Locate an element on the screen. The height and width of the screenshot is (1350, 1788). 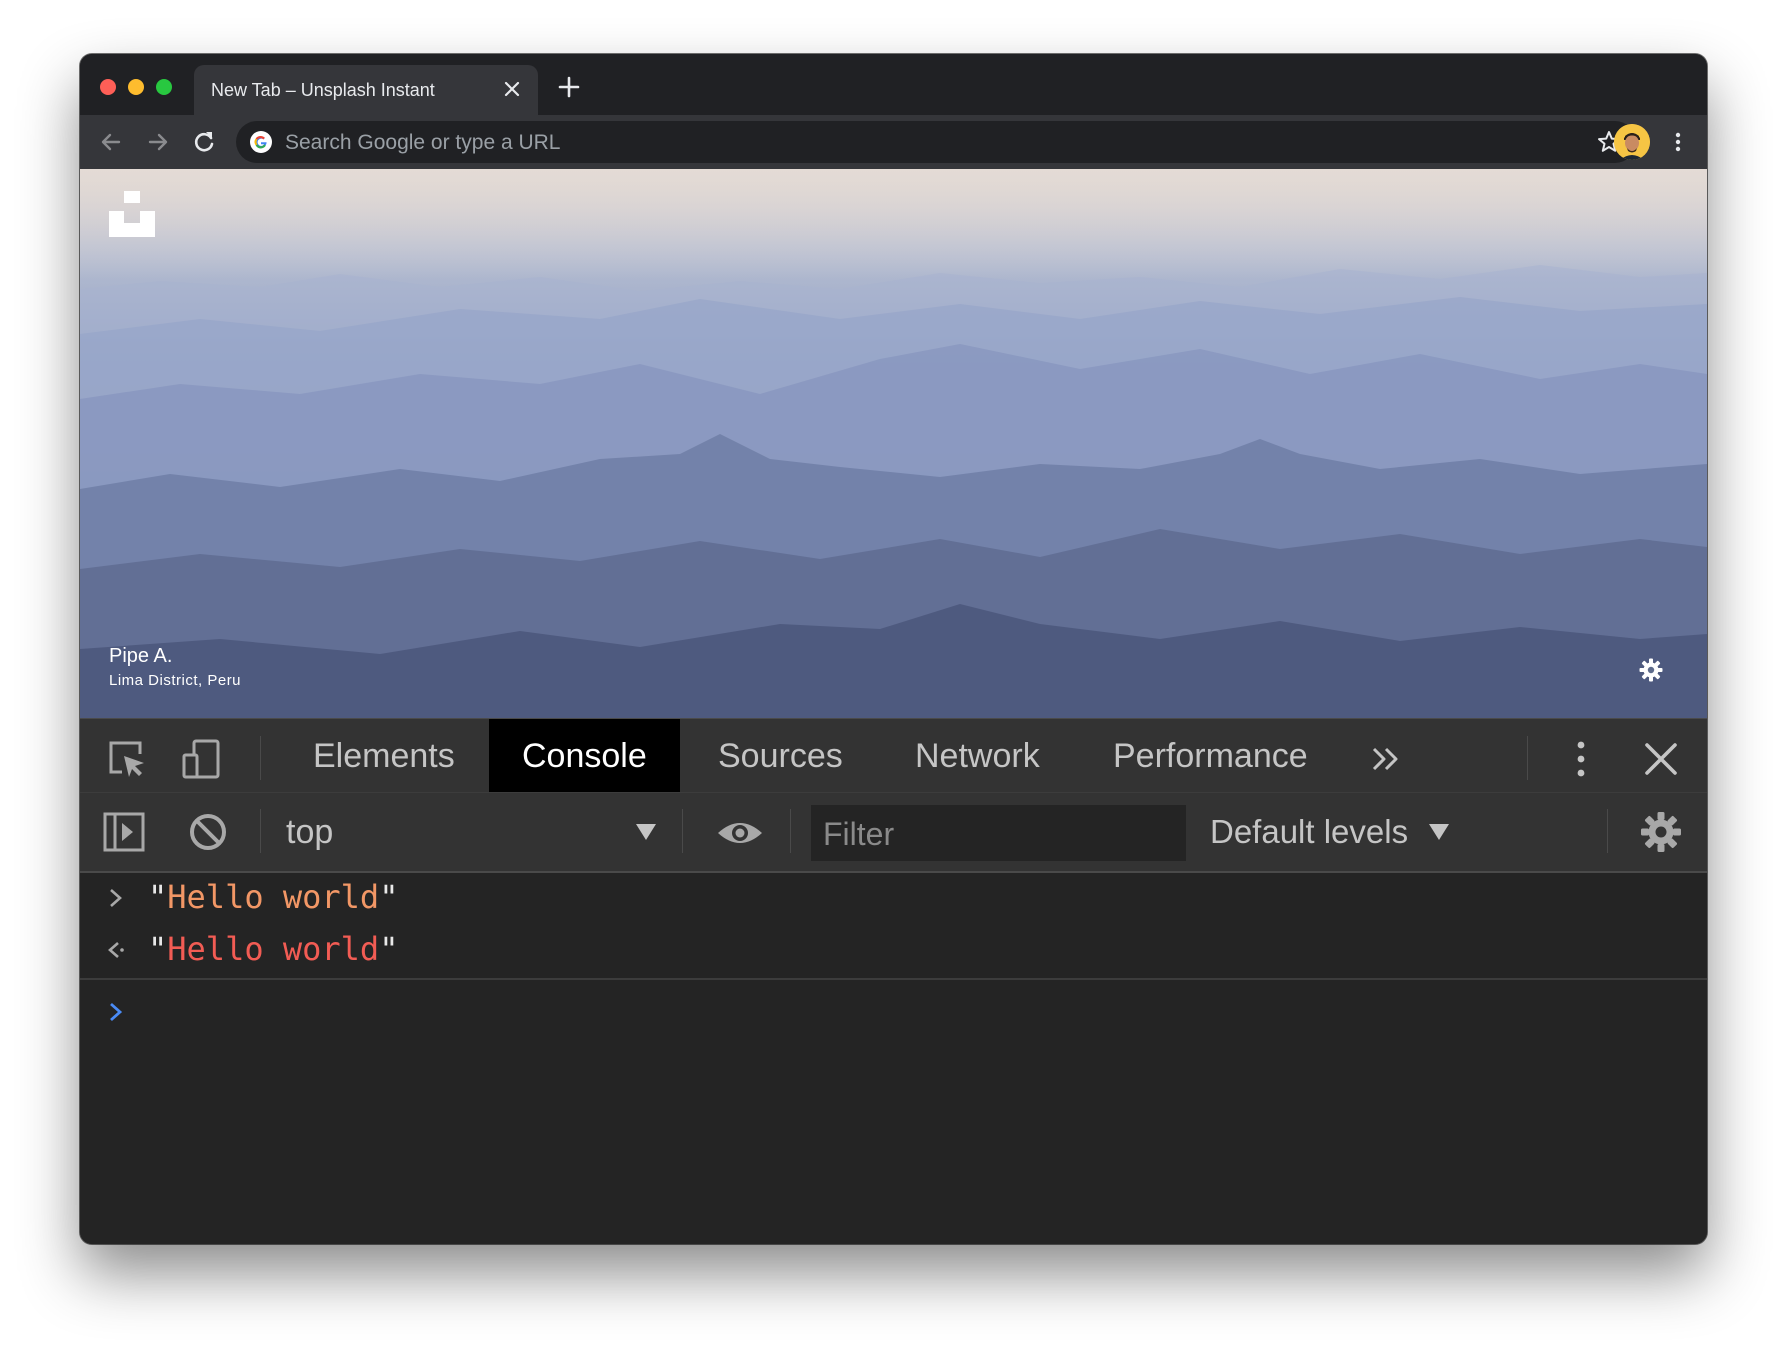
unsplash-logo-icon is located at coordinates (132, 214).